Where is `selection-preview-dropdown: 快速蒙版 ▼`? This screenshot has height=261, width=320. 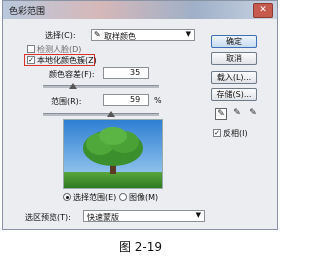 selection-preview-dropdown: 快速蒙版 ▼ is located at coordinates (144, 216).